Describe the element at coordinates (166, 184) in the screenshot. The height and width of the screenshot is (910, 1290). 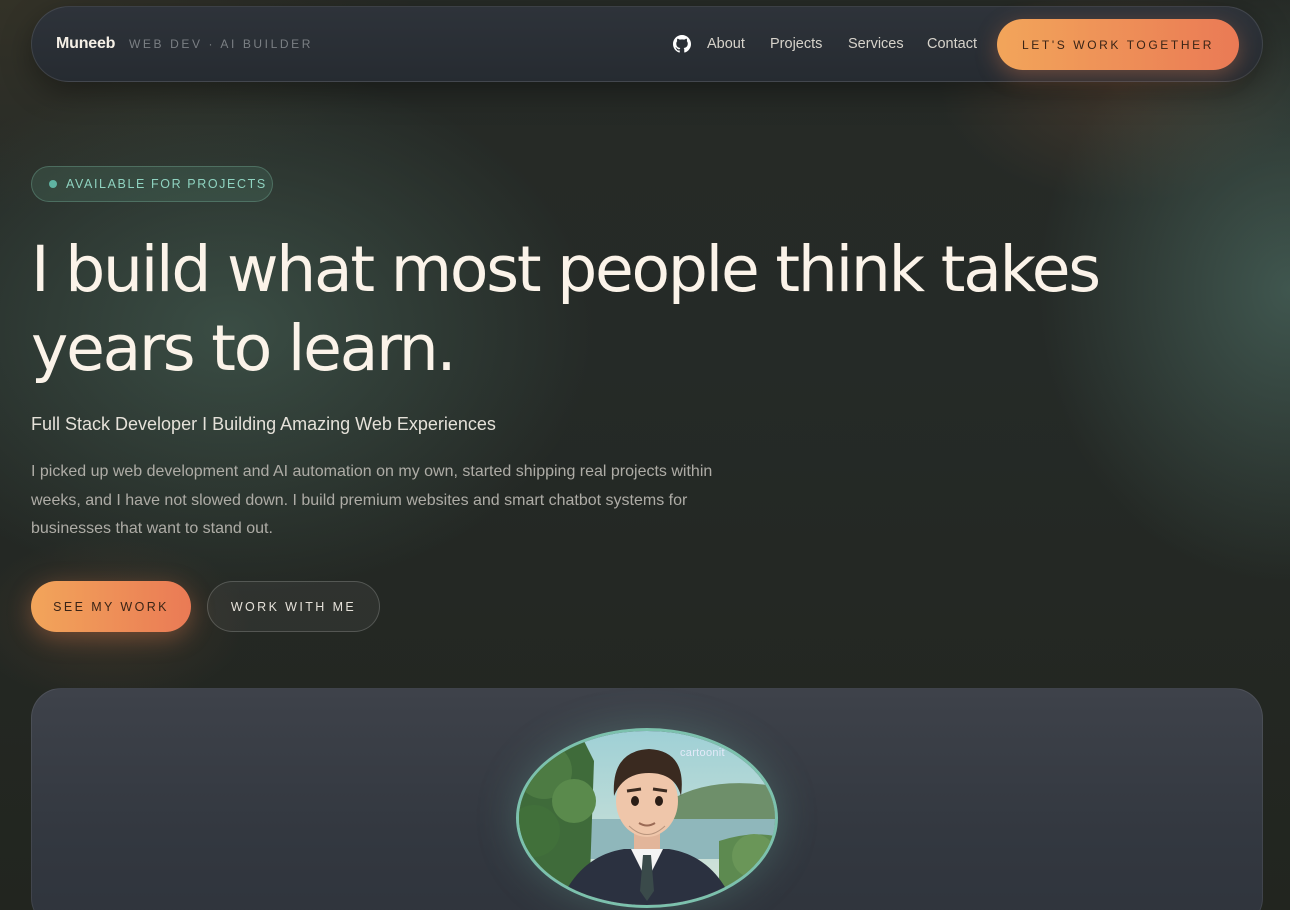
I see `availability-label: AVAILABLE FOR PROJECTS` at that location.